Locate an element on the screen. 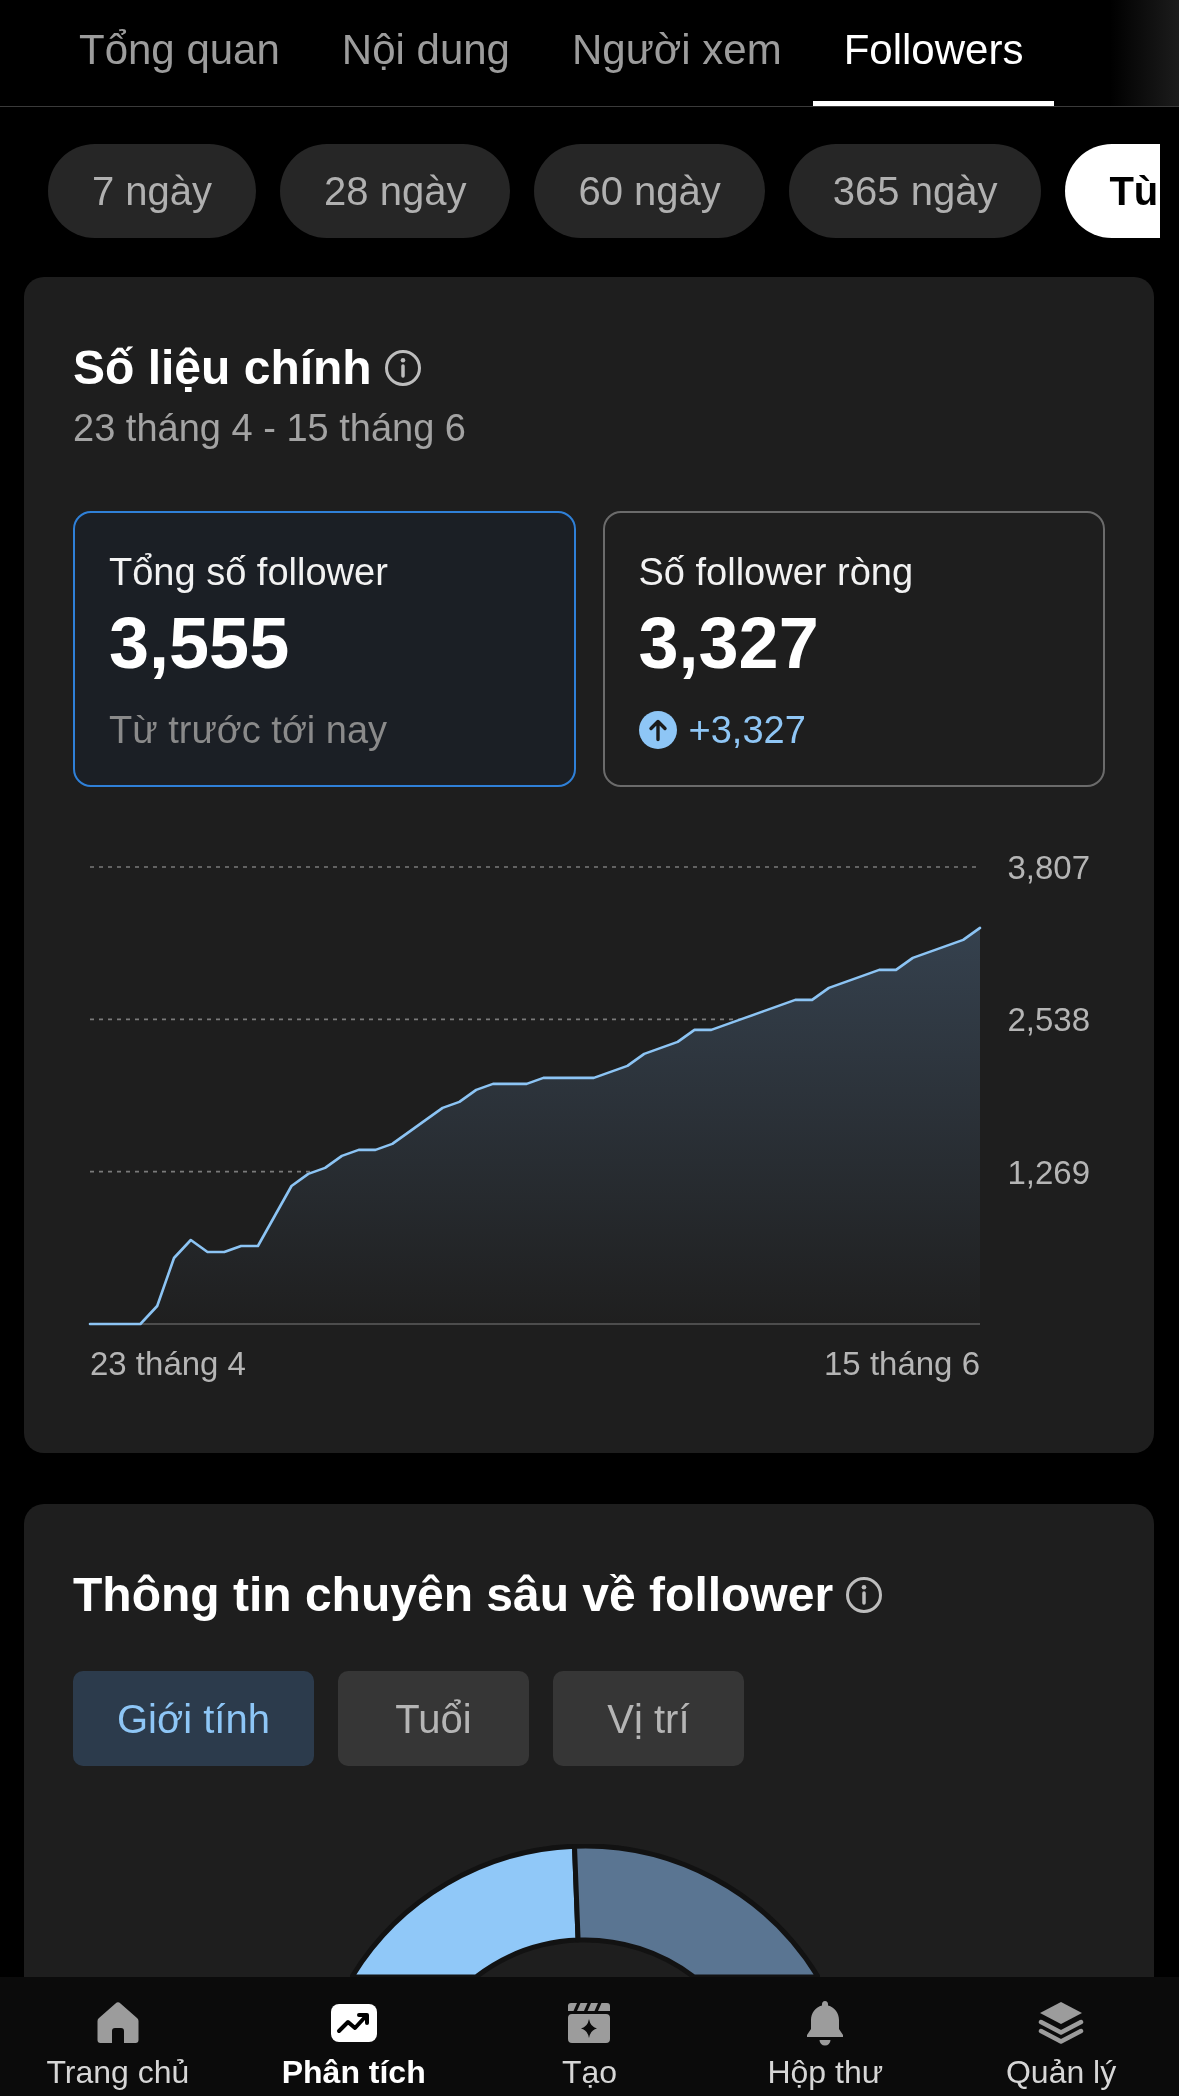 The image size is (1179, 2096). section-tab: Người xem is located at coordinates (676, 53).